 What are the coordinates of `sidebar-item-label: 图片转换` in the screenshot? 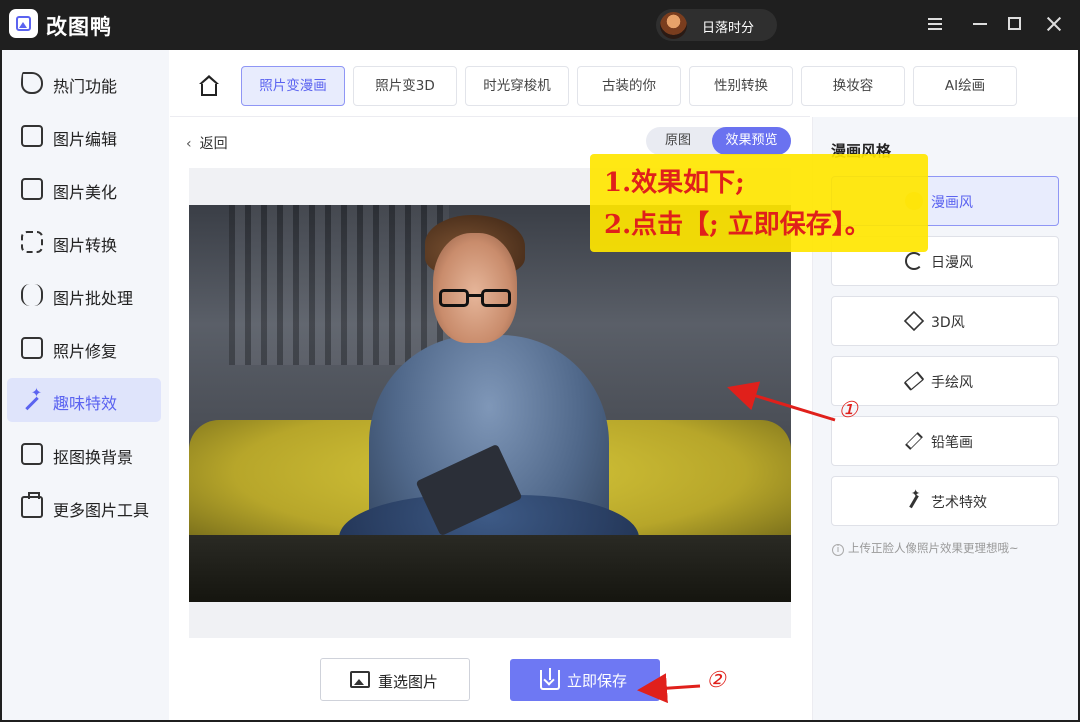 It's located at (85, 245).